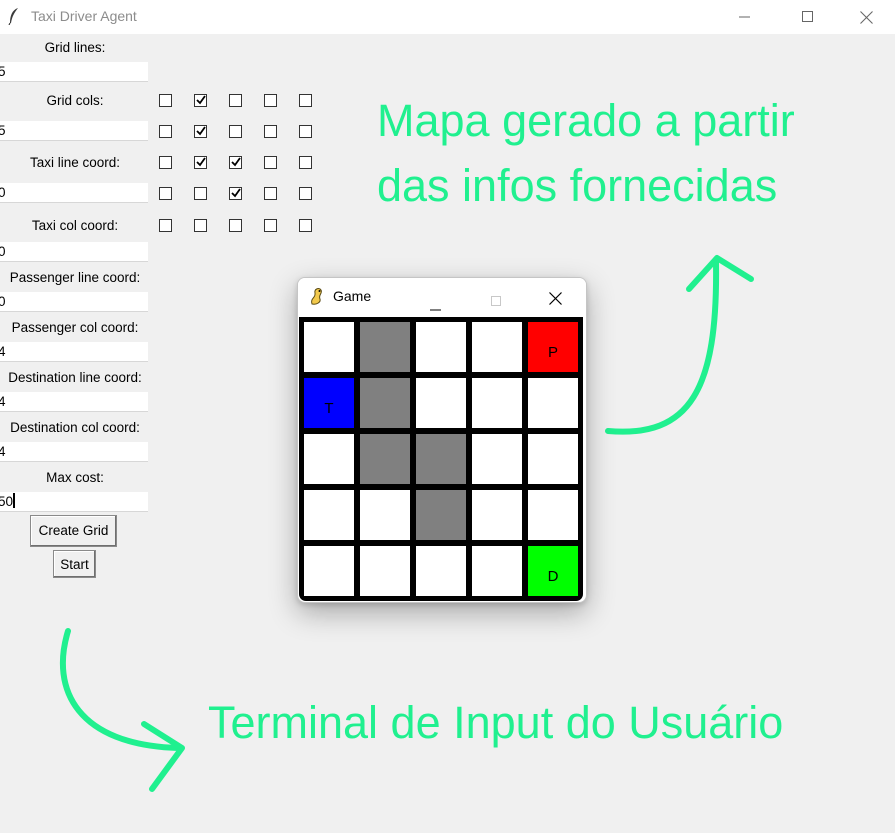 This screenshot has width=895, height=833. I want to click on grid-cell-passenger: P, so click(553, 347).